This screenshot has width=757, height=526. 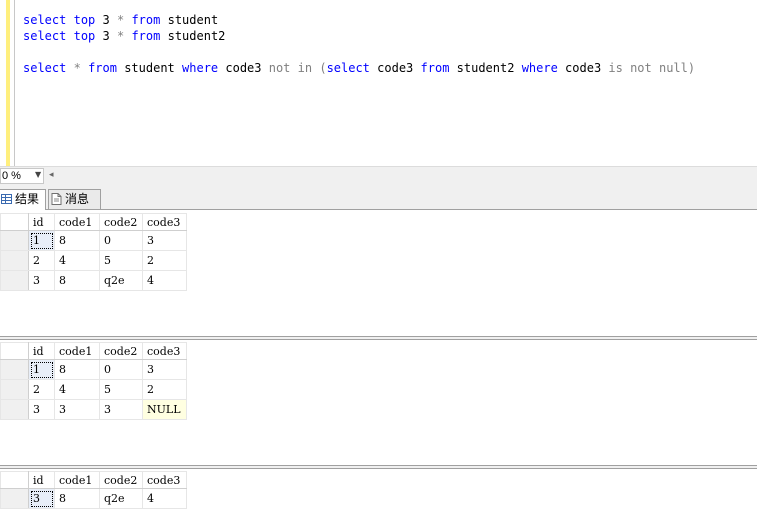 I want to click on result-grid-3: id code1 code2 code3 3 8 q2e 4, so click(x=93, y=490).